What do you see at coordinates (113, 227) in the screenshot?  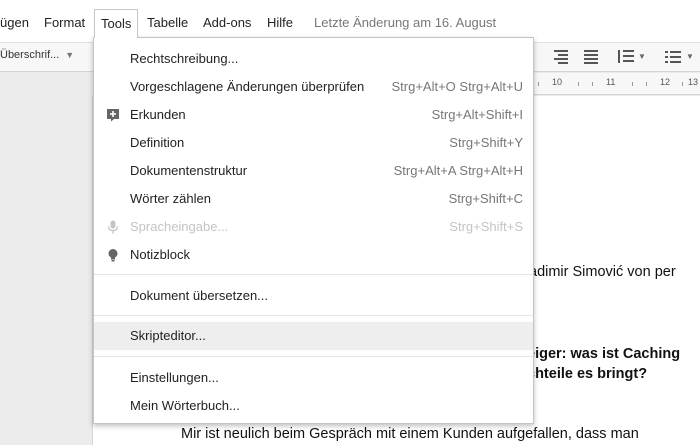 I see `microphone-icon` at bounding box center [113, 227].